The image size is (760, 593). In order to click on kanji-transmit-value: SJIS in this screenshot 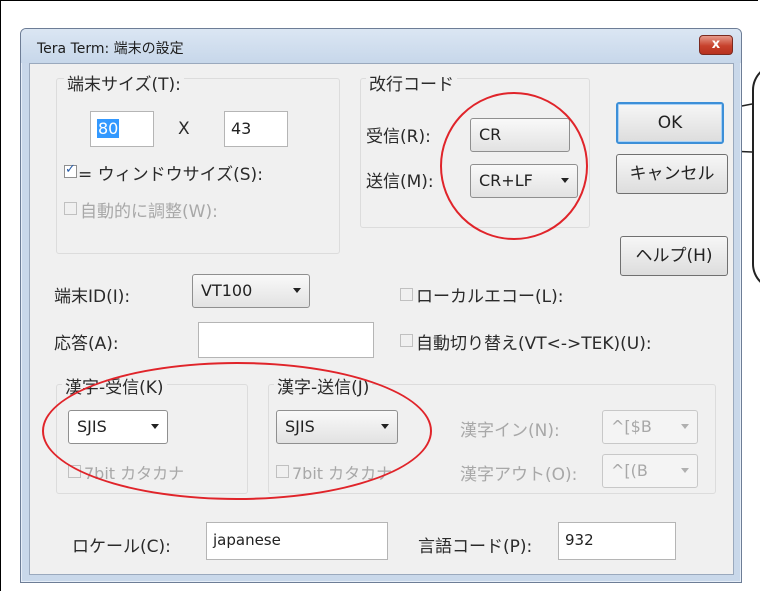, I will do `click(300, 426)`.